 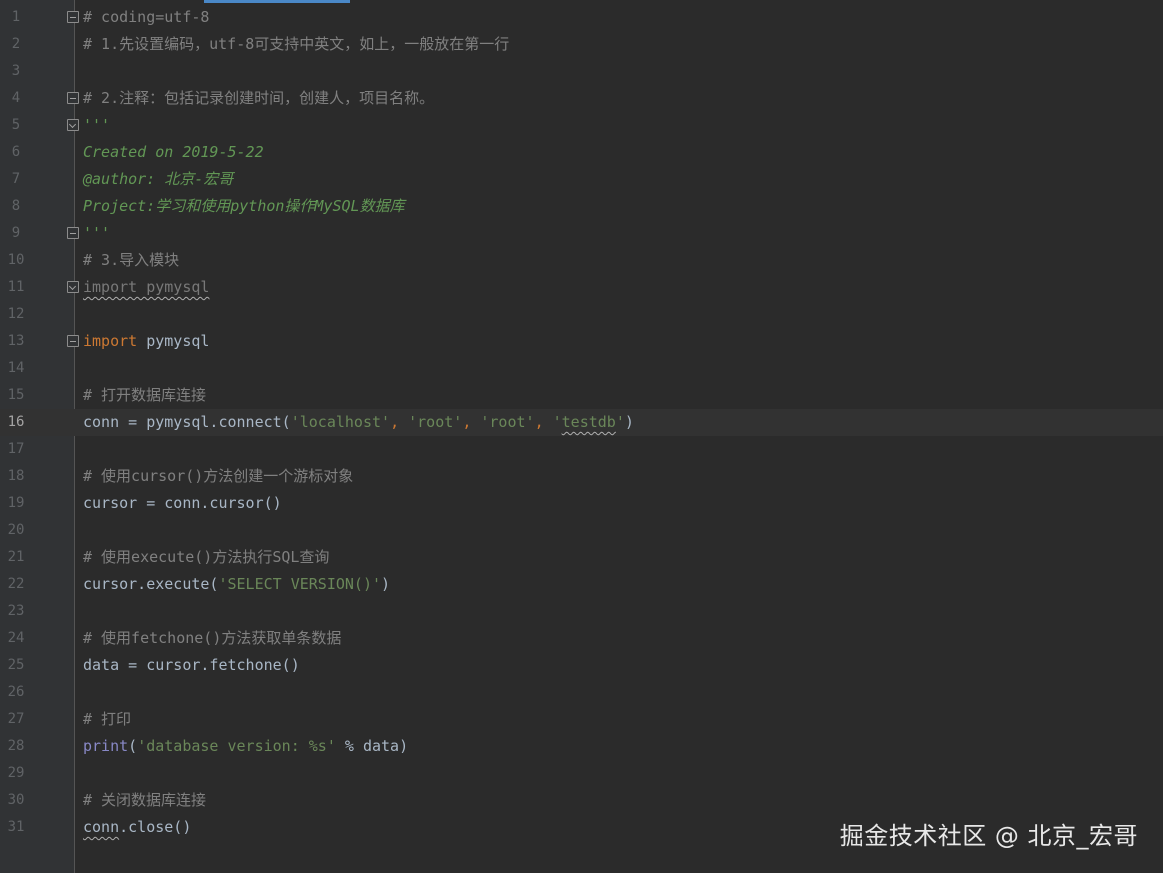 I want to click on line-number: 19, so click(x=16, y=503).